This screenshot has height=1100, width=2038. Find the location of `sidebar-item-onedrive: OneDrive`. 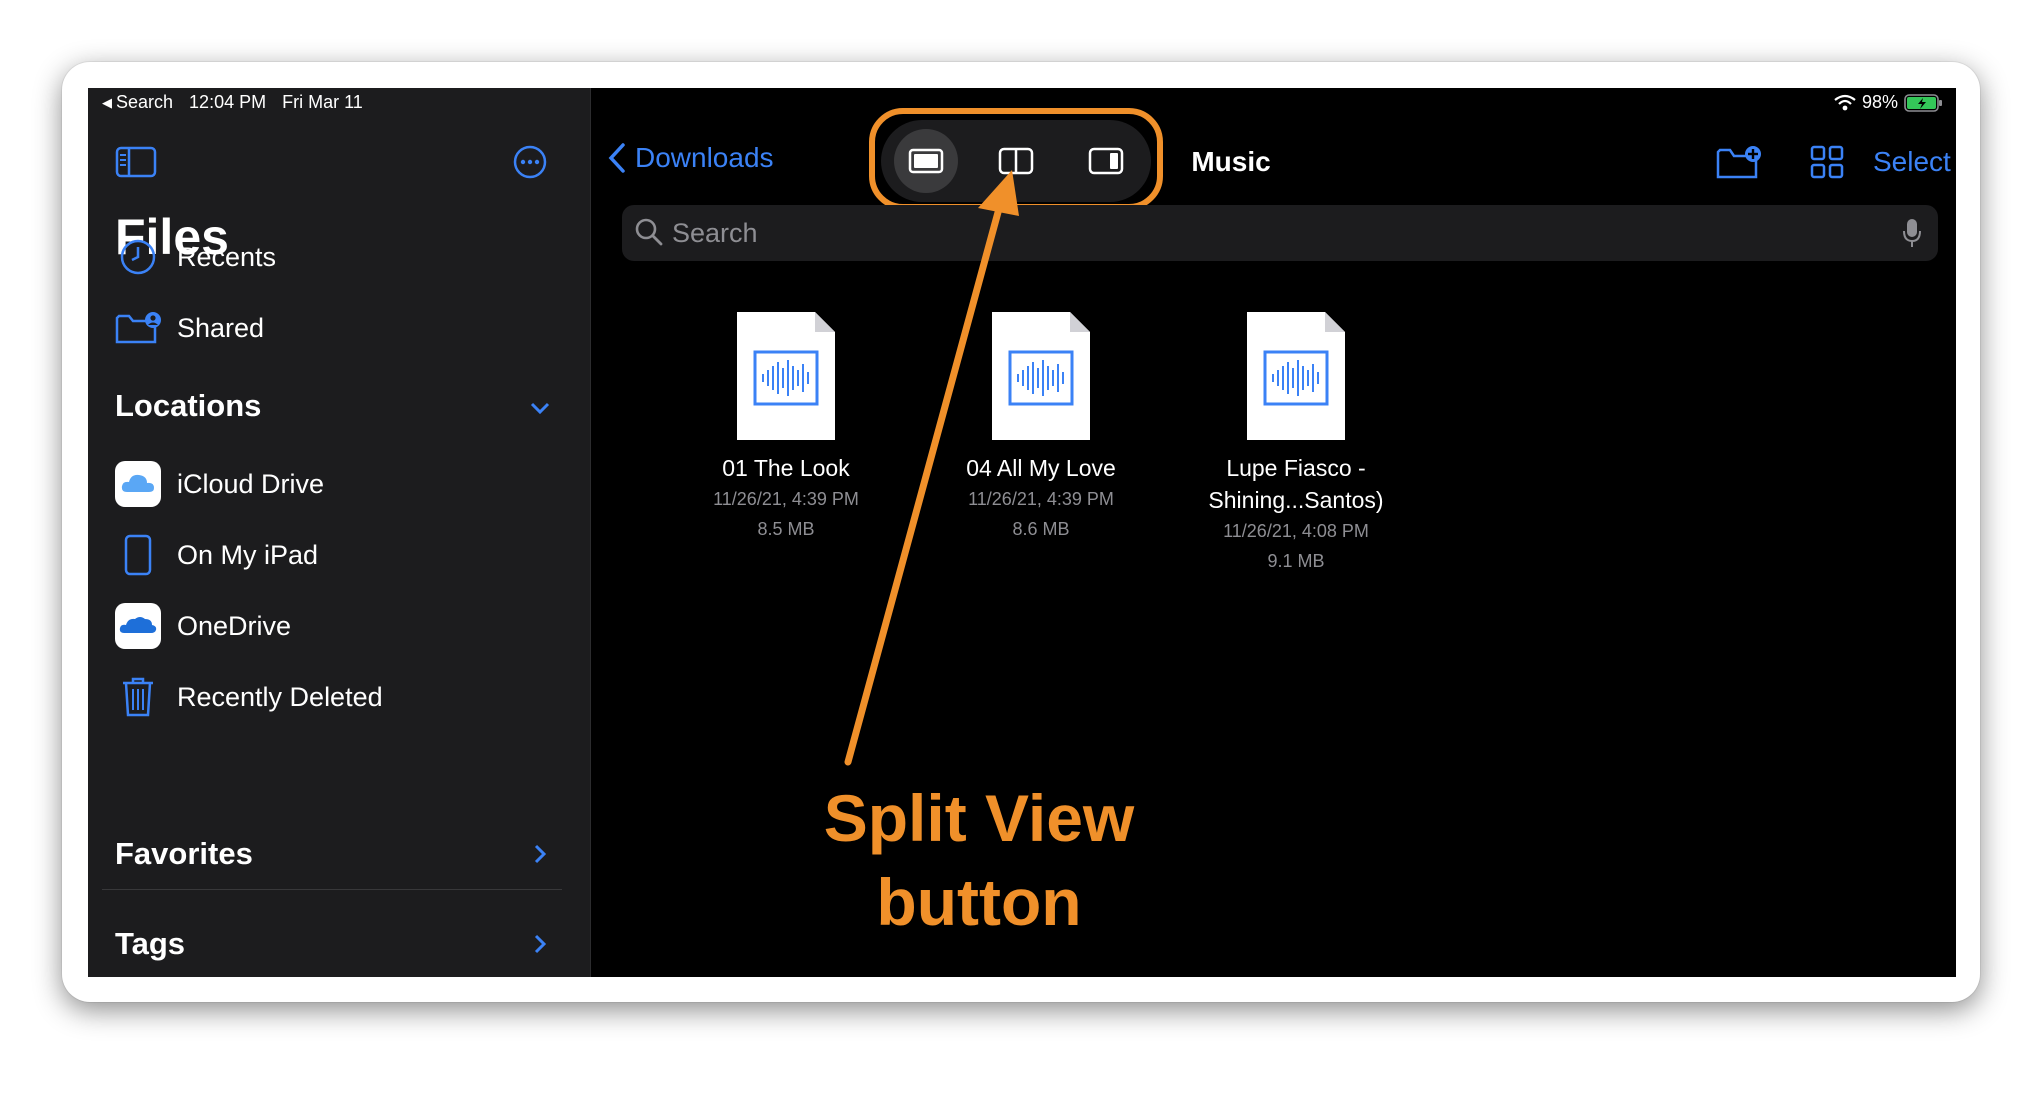

sidebar-item-onedrive: OneDrive is located at coordinates (340, 626).